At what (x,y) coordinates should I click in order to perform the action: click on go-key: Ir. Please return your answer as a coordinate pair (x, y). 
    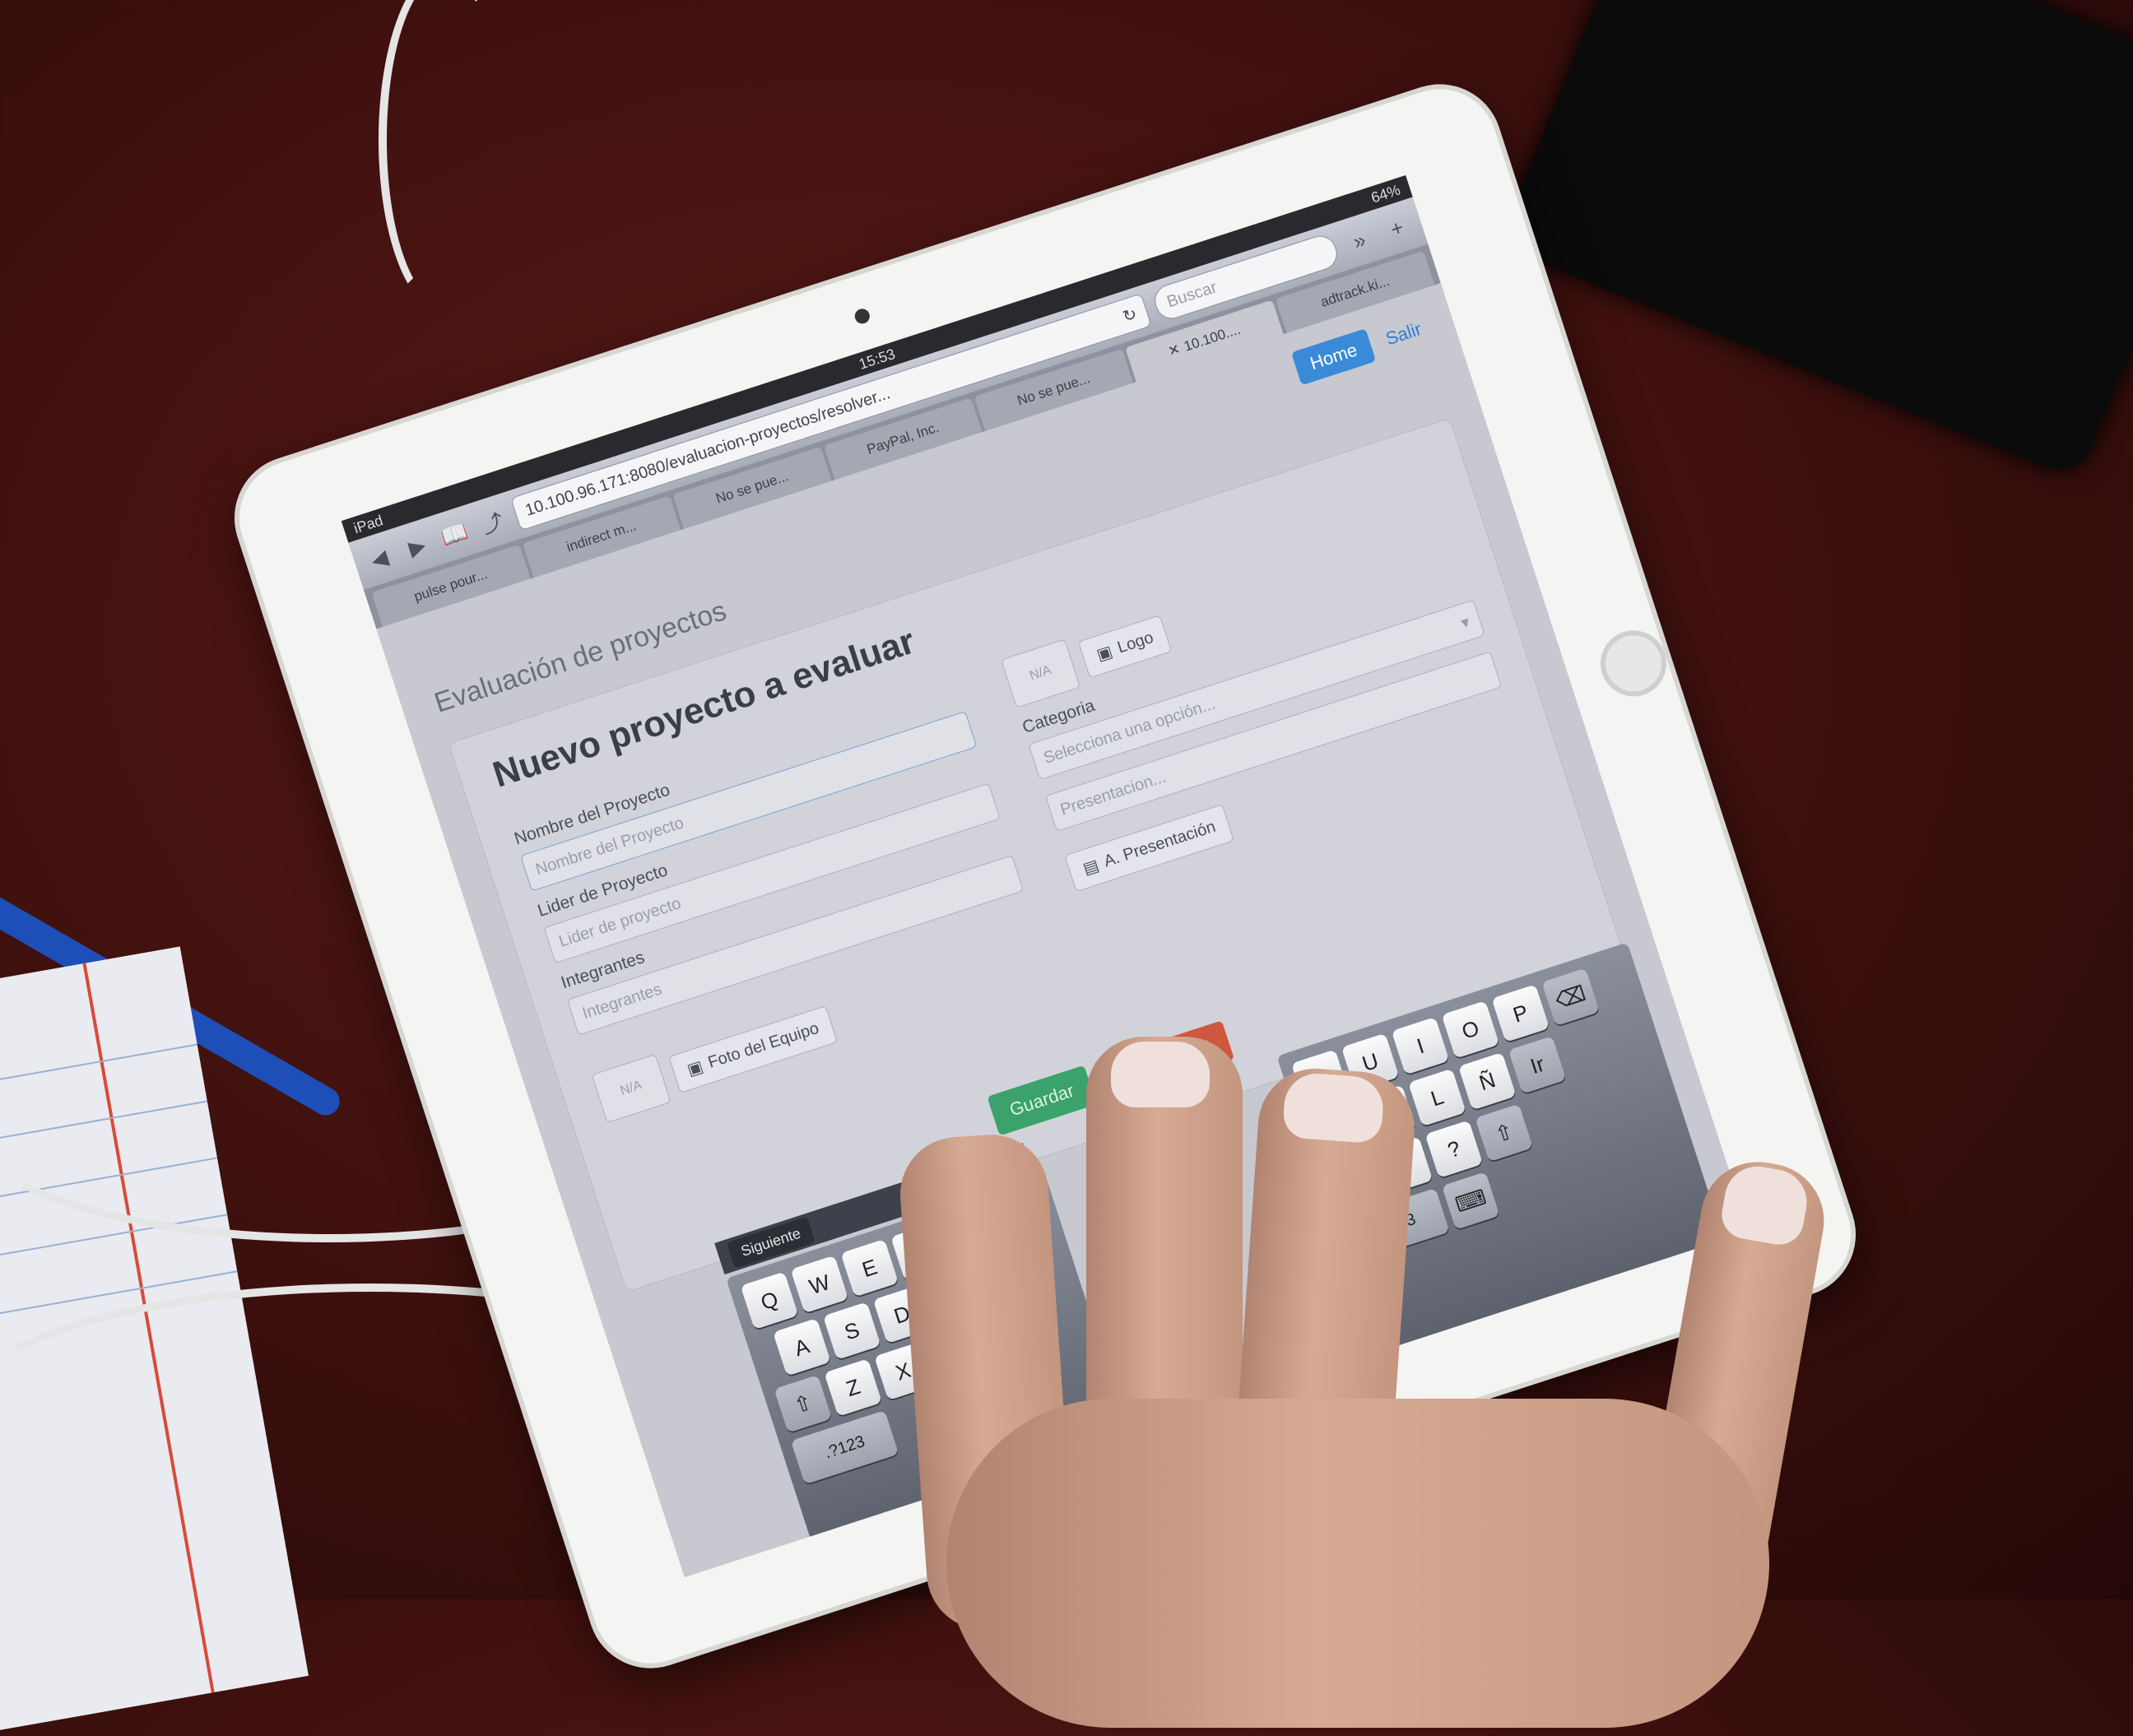
    Looking at the image, I should click on (1537, 1065).